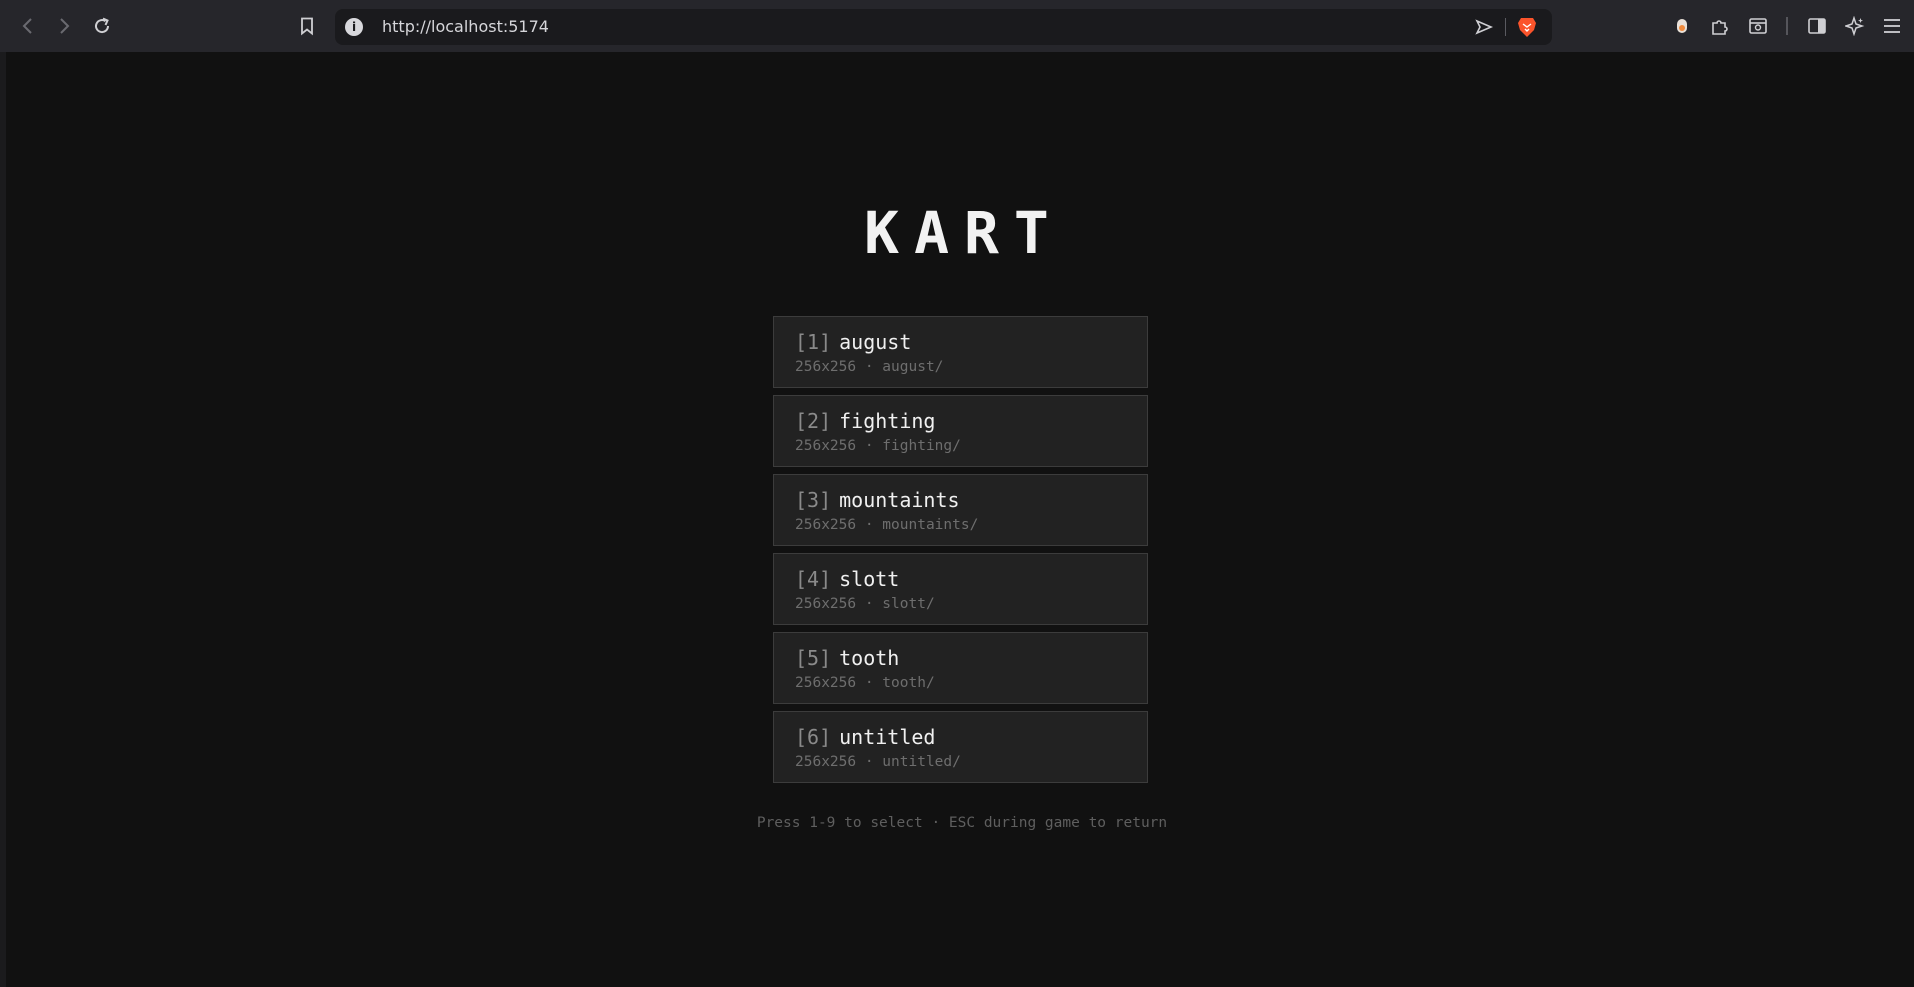  Describe the element at coordinates (1758, 26) in the screenshot. I see `tab-search-icon` at that location.